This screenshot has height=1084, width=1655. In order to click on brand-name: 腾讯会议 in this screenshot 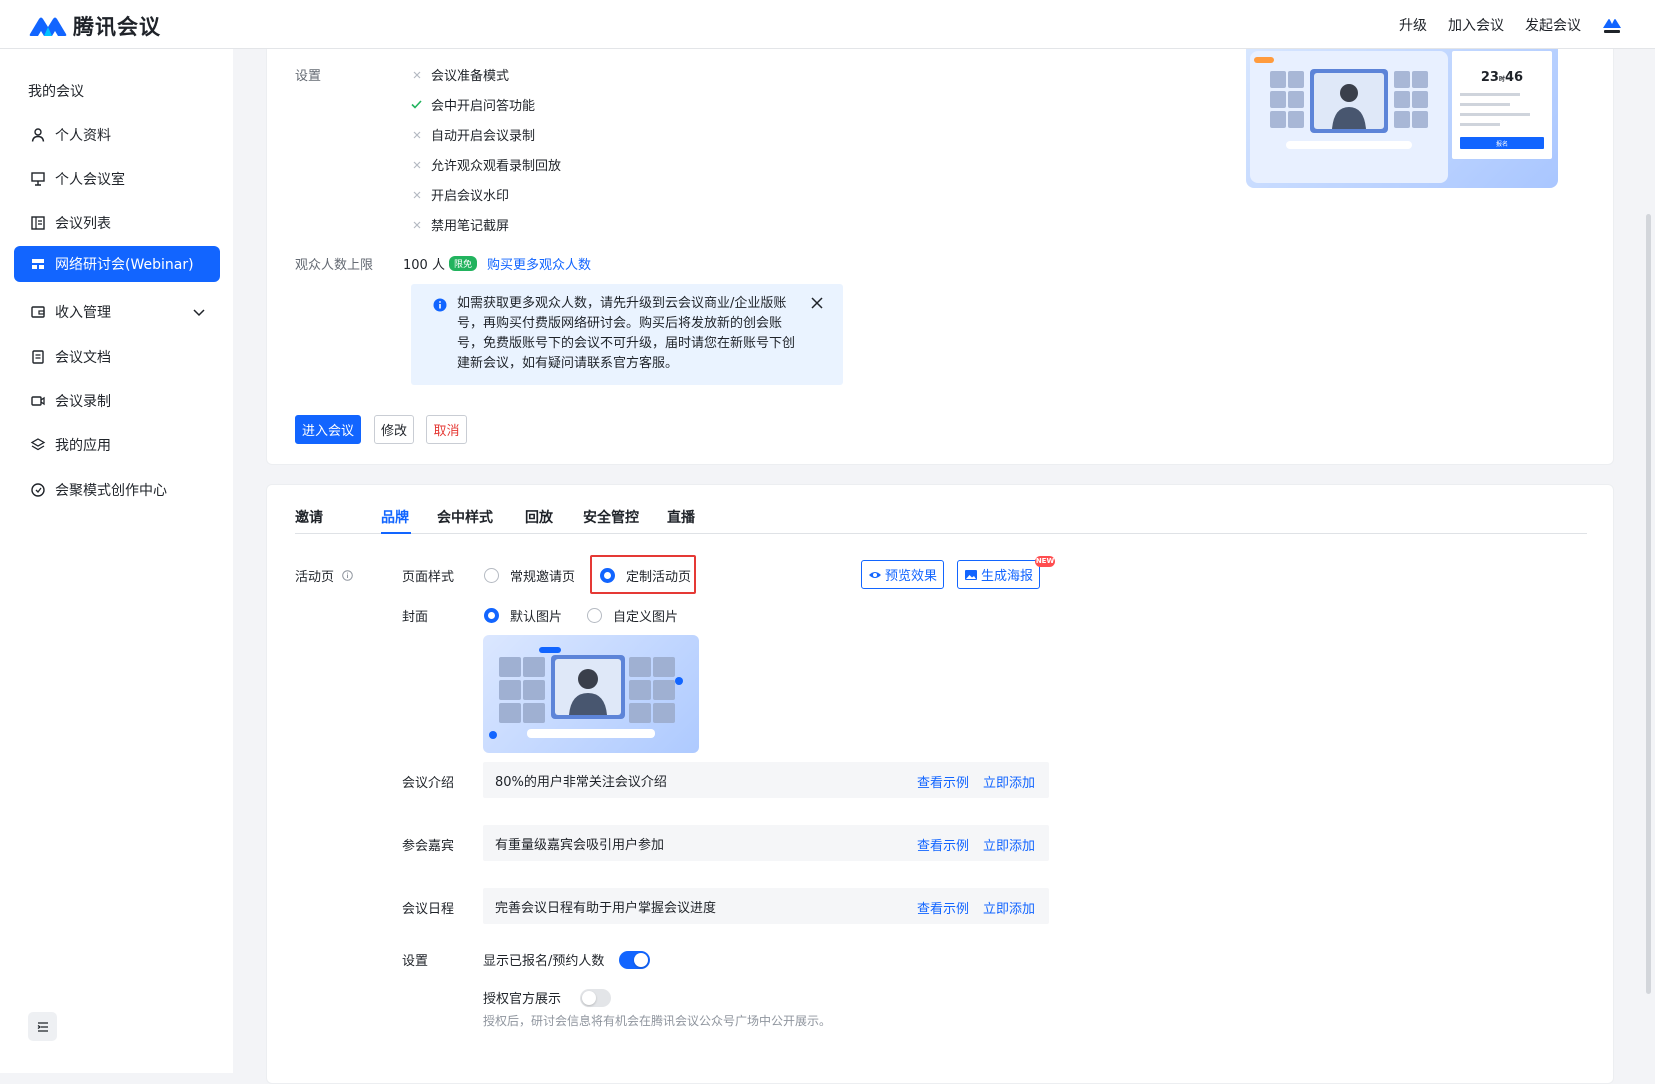, I will do `click(117, 27)`.